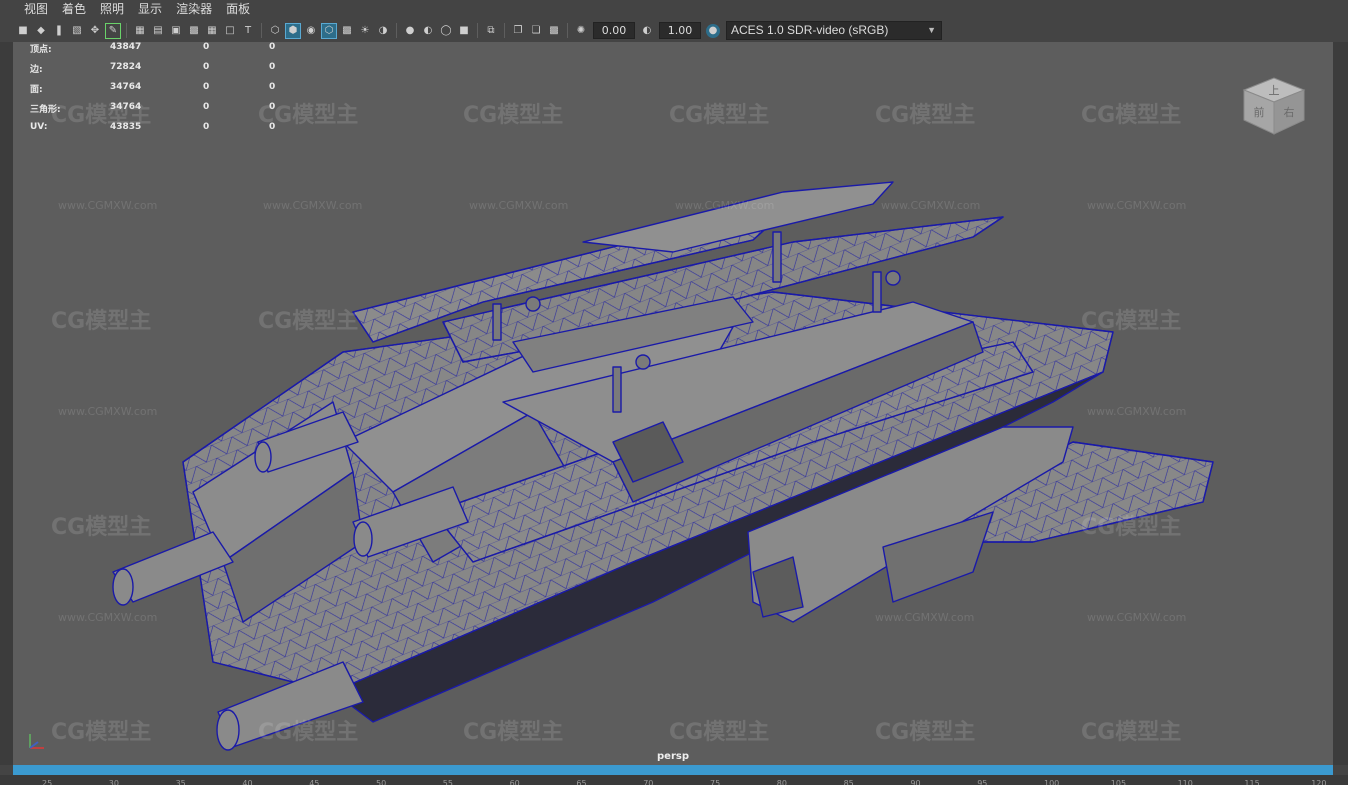 This screenshot has width=1348, height=785. Describe the element at coordinates (158, 31) in the screenshot. I see `film-gate-icon: ▤` at that location.